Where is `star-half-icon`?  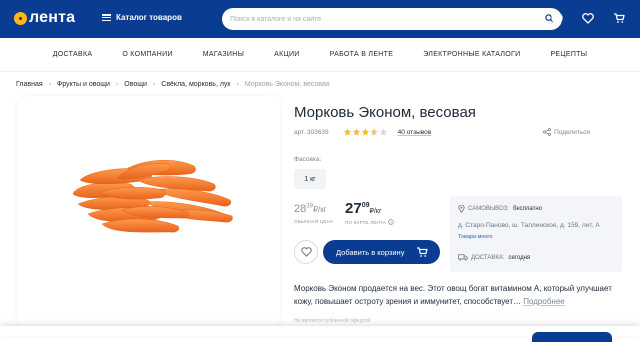
star-half-icon is located at coordinates (374, 132).